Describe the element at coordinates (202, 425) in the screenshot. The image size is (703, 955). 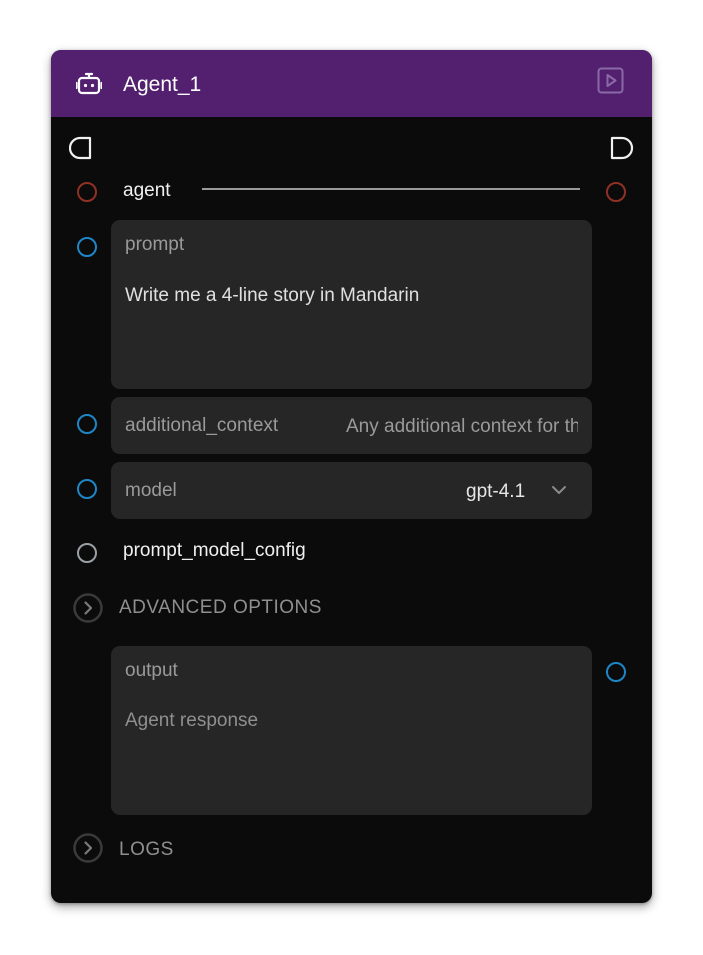
I see `additional-context-label: additional_context` at that location.